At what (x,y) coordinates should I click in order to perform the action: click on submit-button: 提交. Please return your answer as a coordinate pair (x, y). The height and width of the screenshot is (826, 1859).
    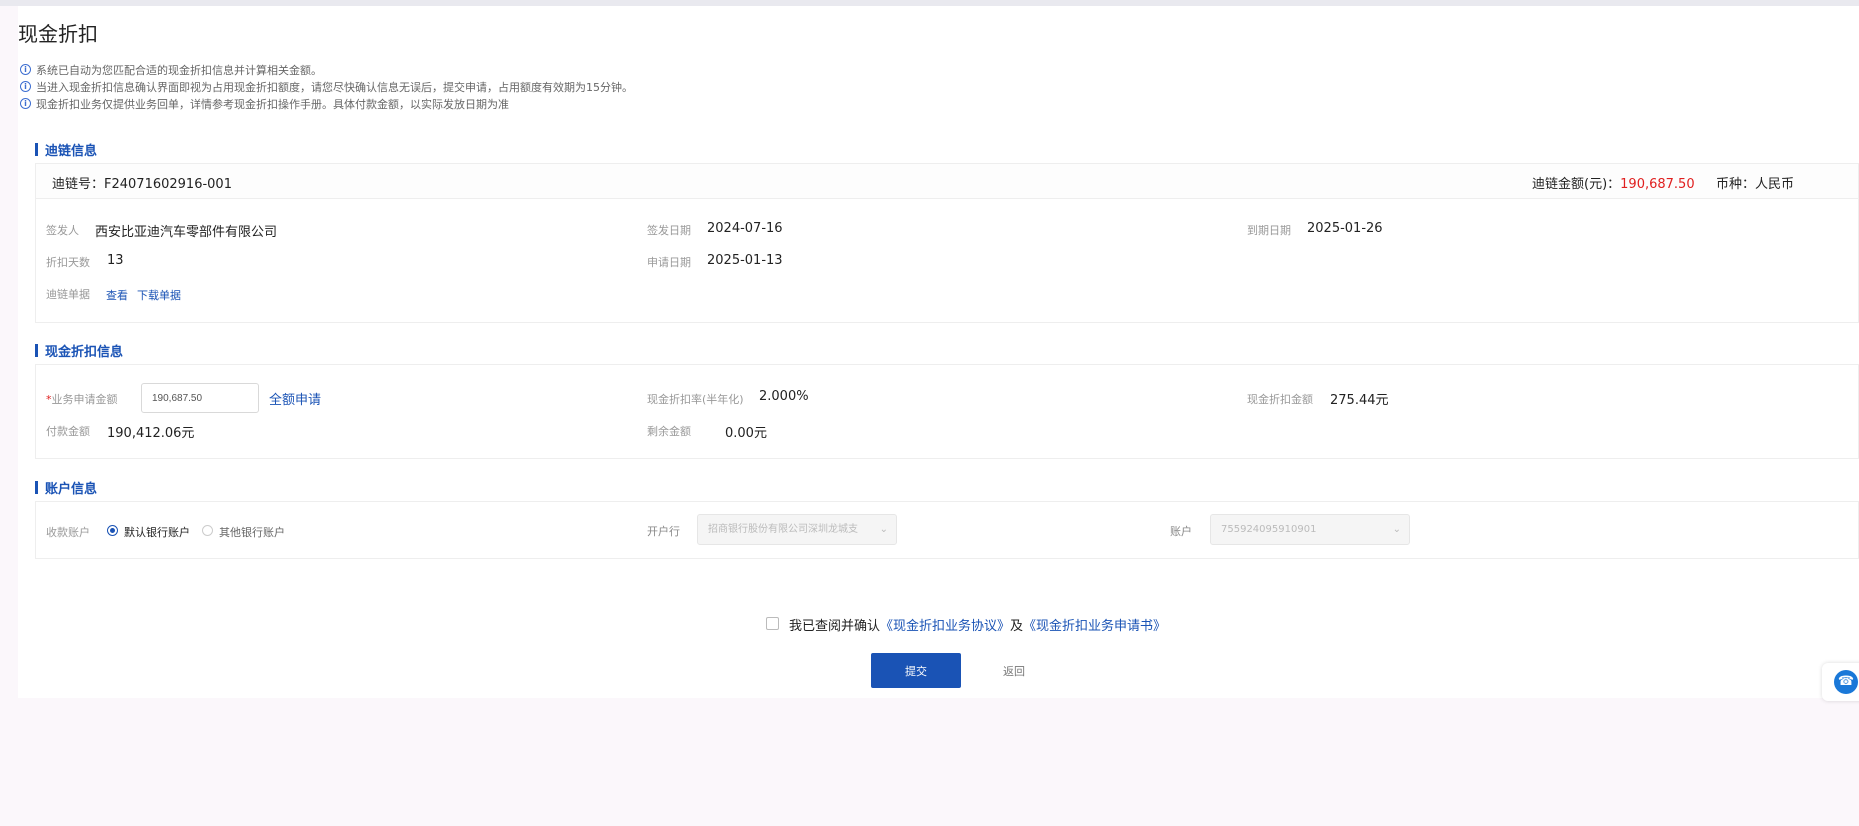
    Looking at the image, I should click on (916, 670).